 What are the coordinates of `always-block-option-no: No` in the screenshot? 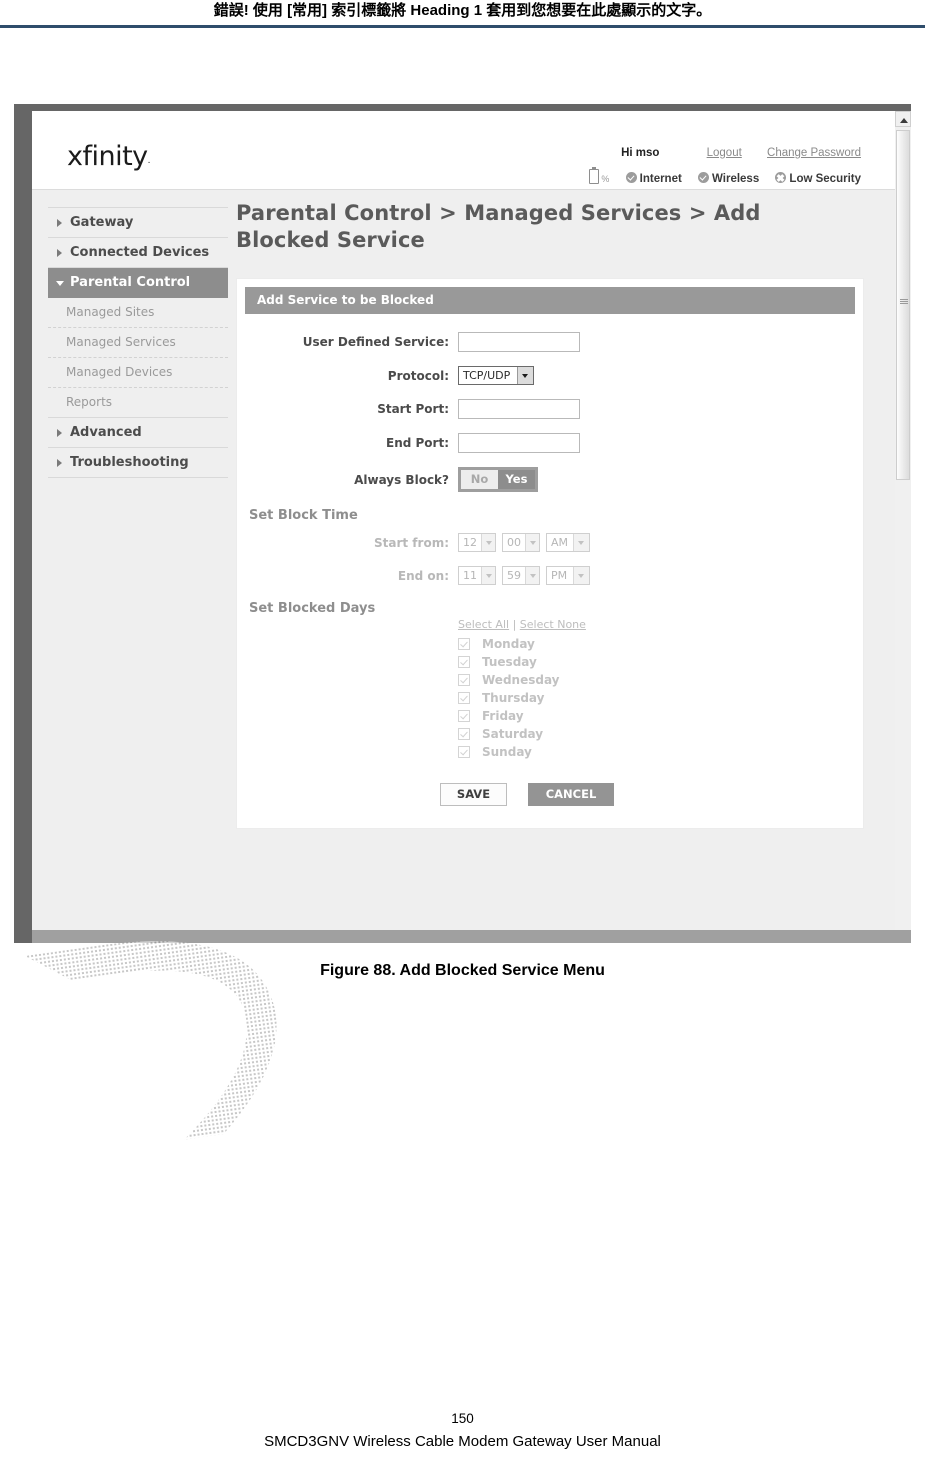 It's located at (479, 479).